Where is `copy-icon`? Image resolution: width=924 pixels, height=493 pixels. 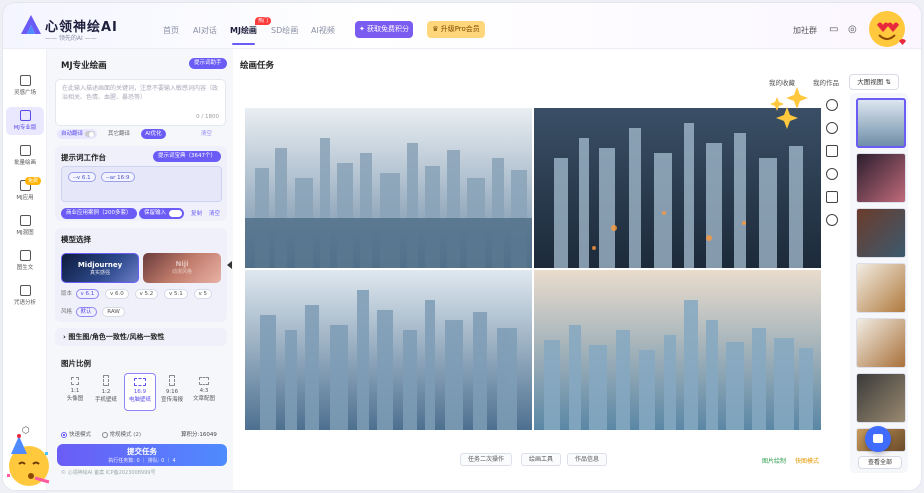
copy-icon is located at coordinates (832, 151).